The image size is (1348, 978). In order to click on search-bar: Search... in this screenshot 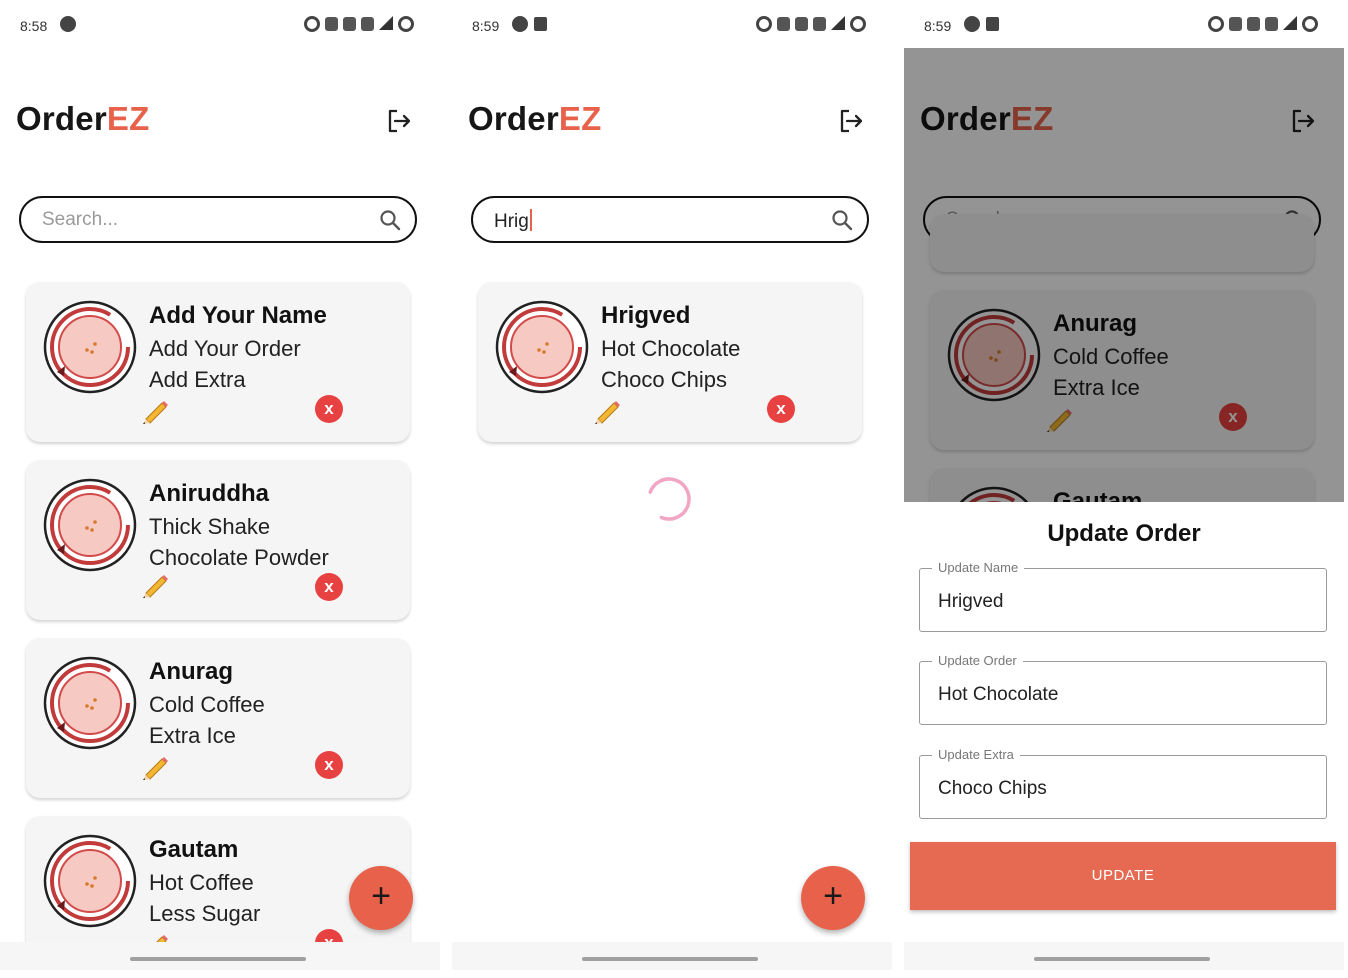, I will do `click(218, 219)`.